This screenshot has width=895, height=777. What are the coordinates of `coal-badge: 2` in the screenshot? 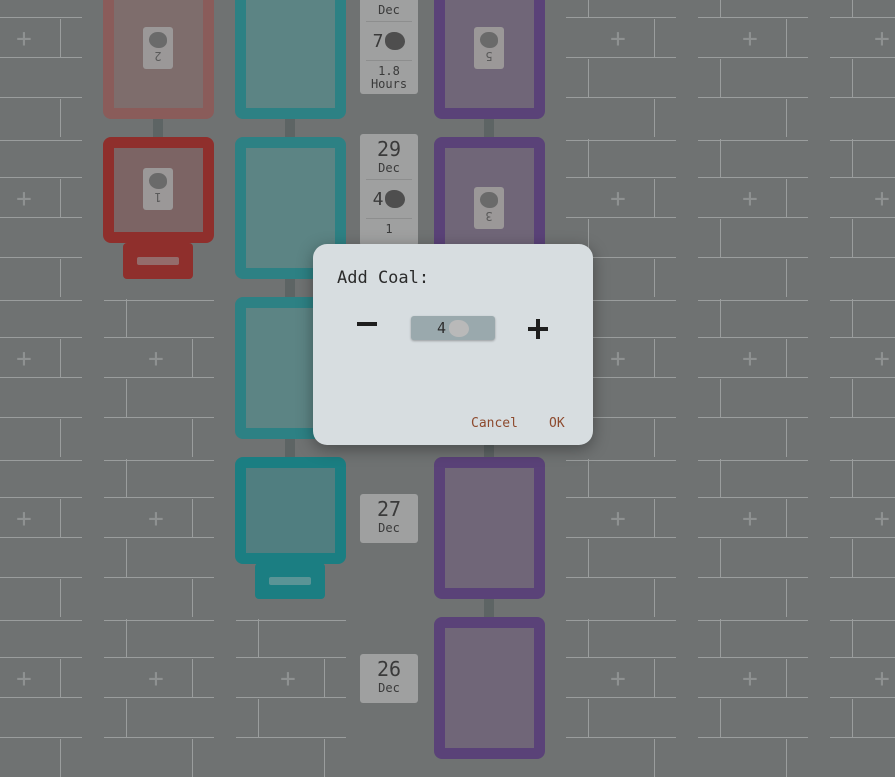 It's located at (158, 48).